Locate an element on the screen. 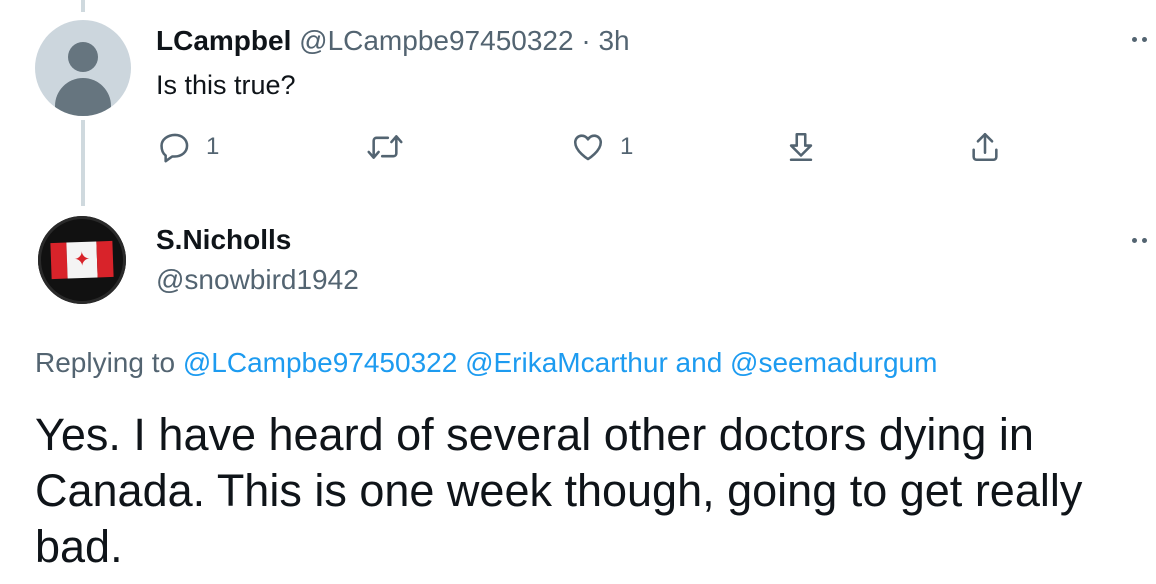  canada-flag-avatar: ✦ is located at coordinates (82, 260).